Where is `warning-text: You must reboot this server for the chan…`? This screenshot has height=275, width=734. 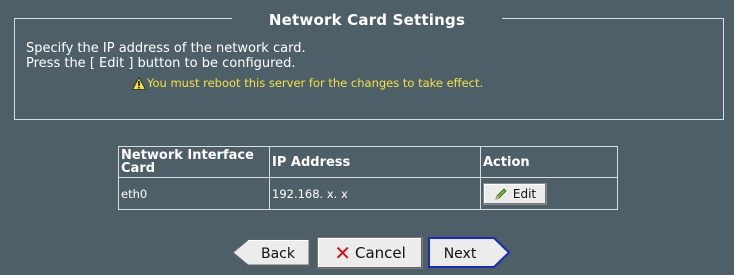
warning-text: You must reboot this server for the chan… is located at coordinates (315, 83).